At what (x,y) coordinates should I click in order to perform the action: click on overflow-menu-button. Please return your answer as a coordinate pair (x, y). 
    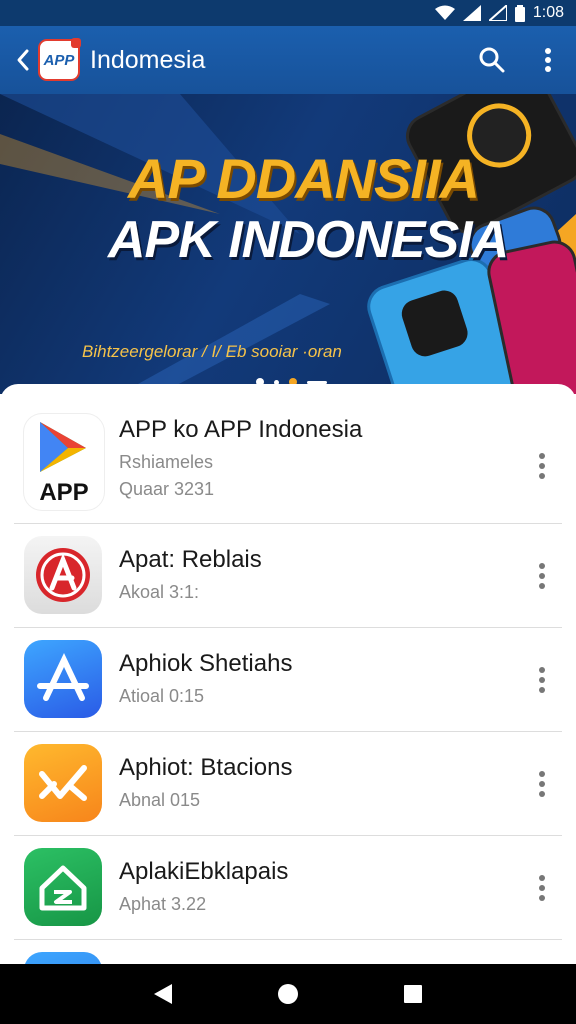
    Looking at the image, I should click on (548, 60).